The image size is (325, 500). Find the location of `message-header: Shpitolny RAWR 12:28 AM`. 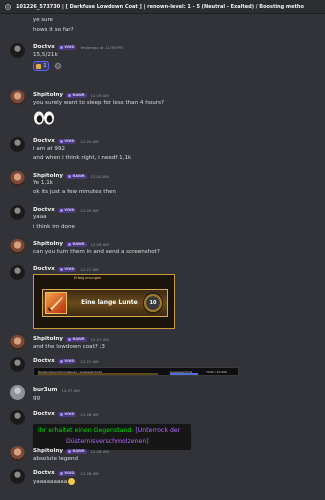

message-header: Shpitolny RAWR 12:28 AM is located at coordinates (71, 451).